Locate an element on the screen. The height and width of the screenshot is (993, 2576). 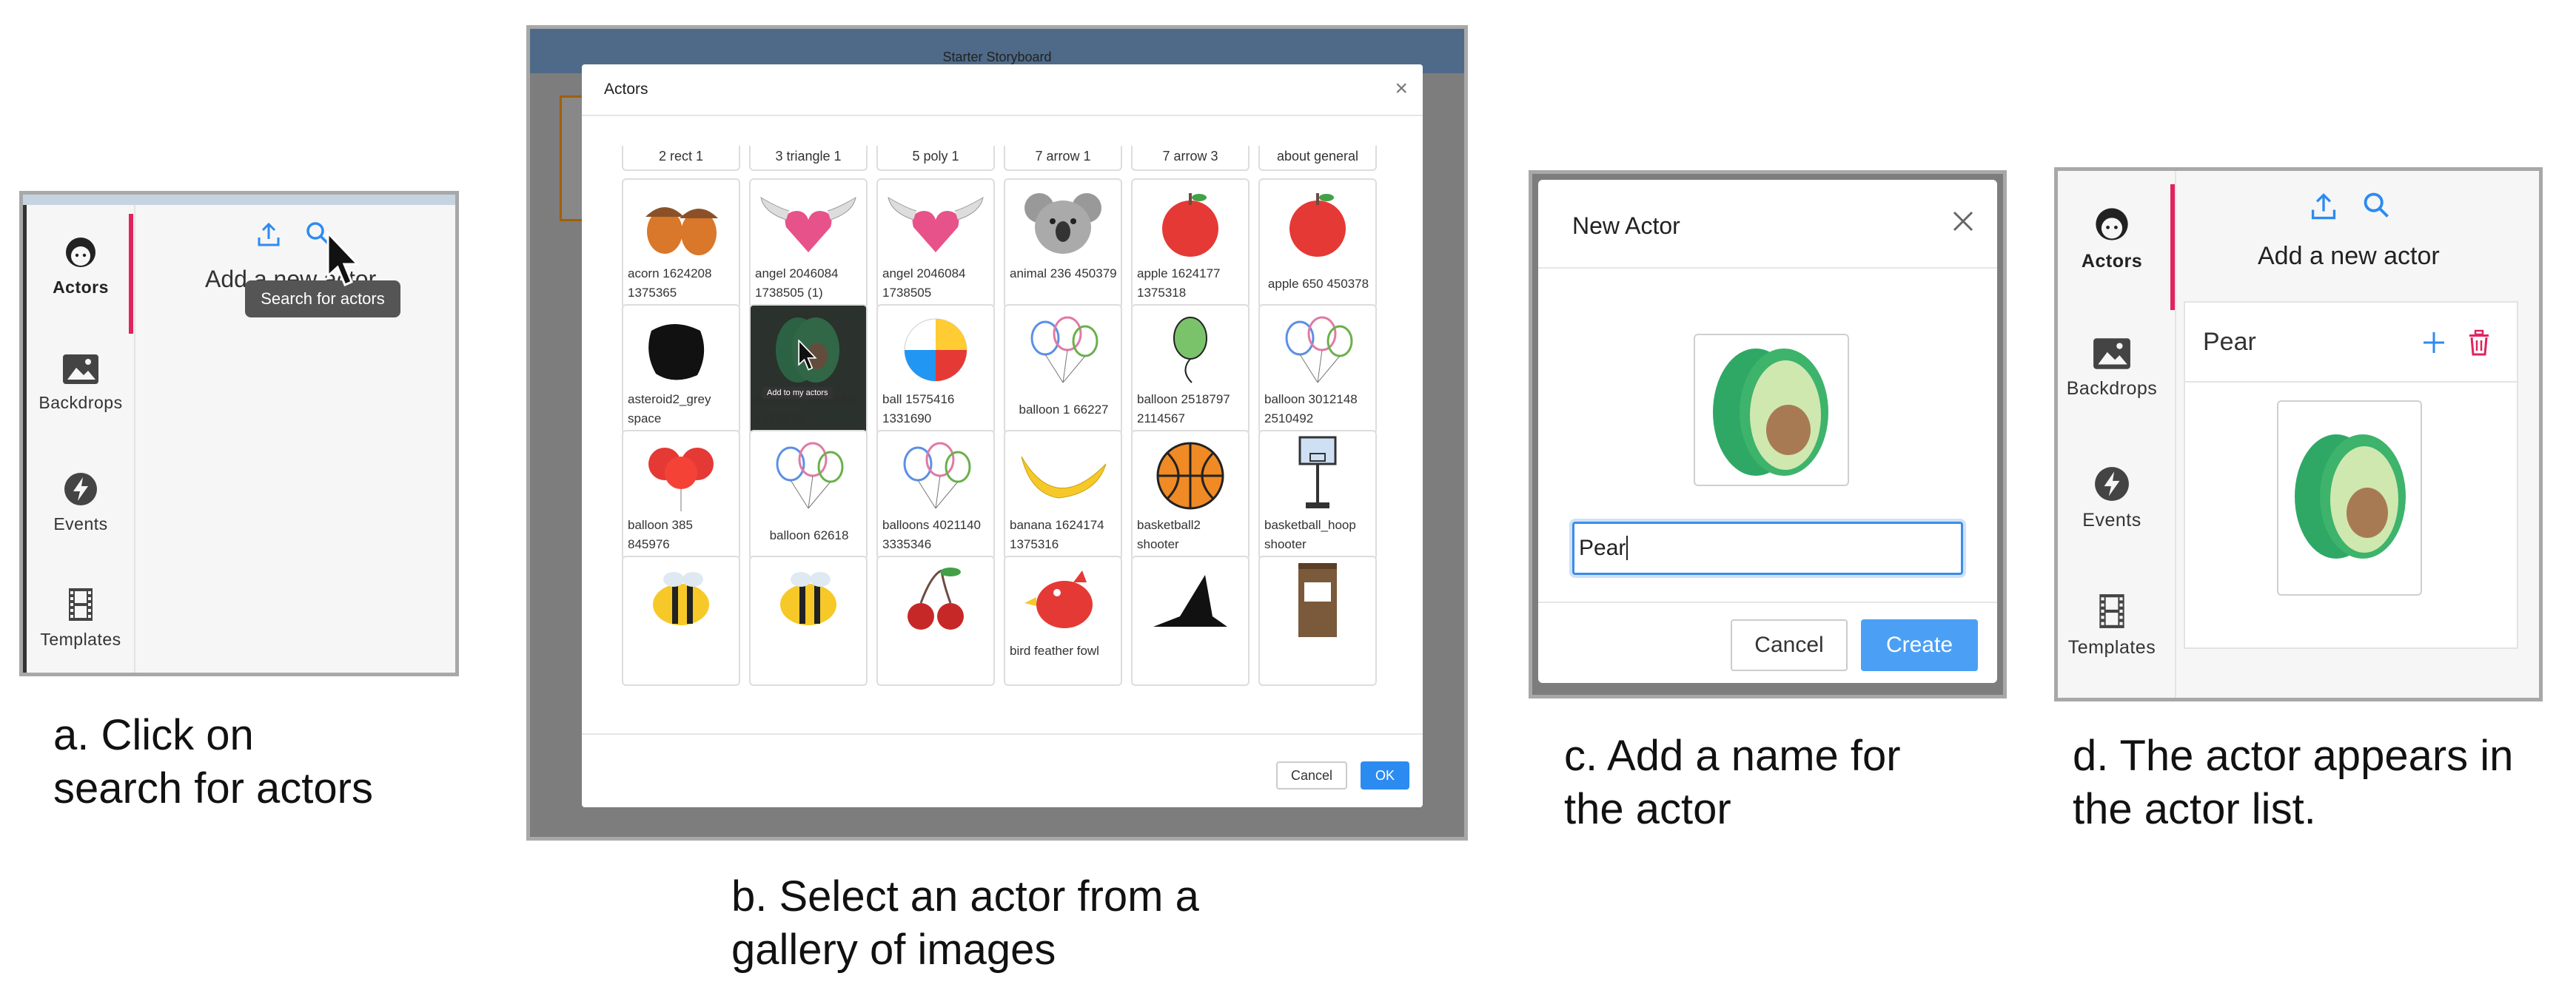
apple-icon is located at coordinates (1317, 225).